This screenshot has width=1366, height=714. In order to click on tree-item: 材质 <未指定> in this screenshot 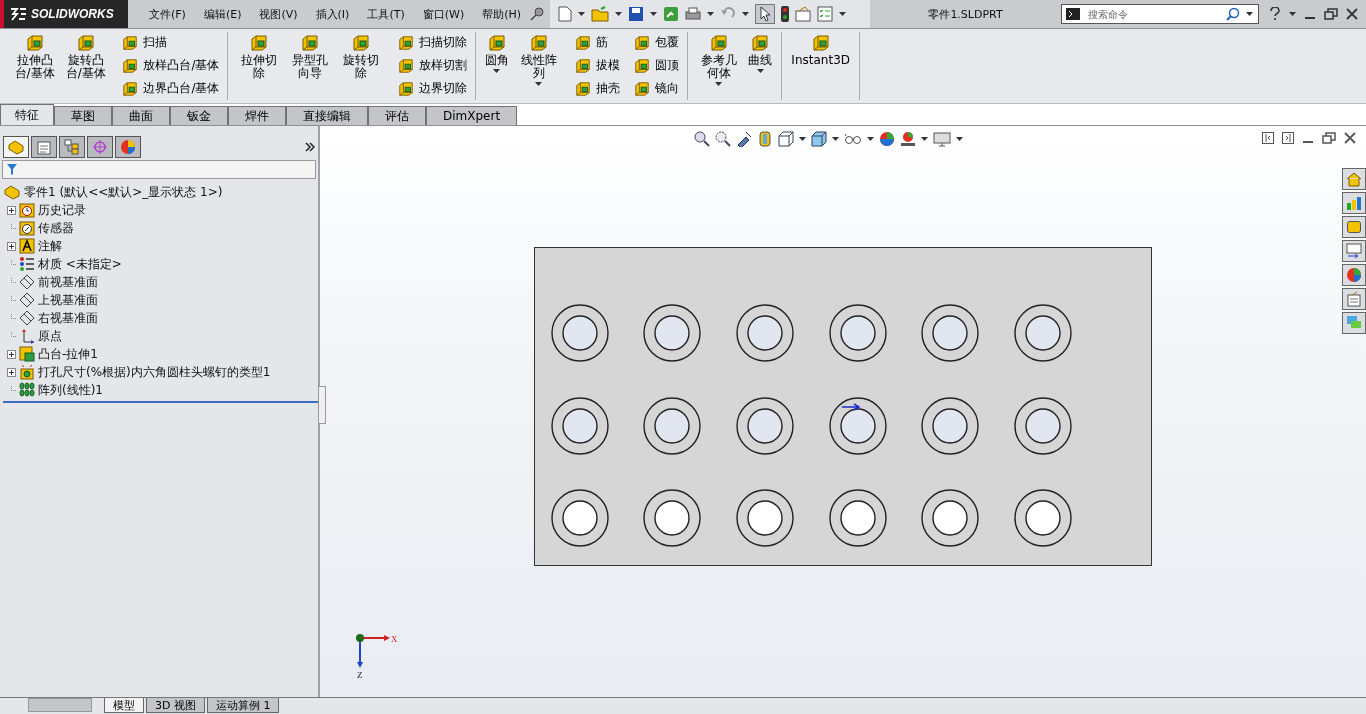, I will do `click(80, 264)`.